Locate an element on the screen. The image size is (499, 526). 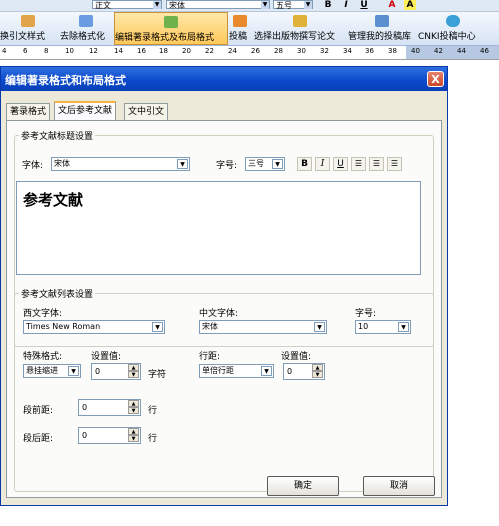
list-size-label: 字号: is located at coordinates (366, 314).